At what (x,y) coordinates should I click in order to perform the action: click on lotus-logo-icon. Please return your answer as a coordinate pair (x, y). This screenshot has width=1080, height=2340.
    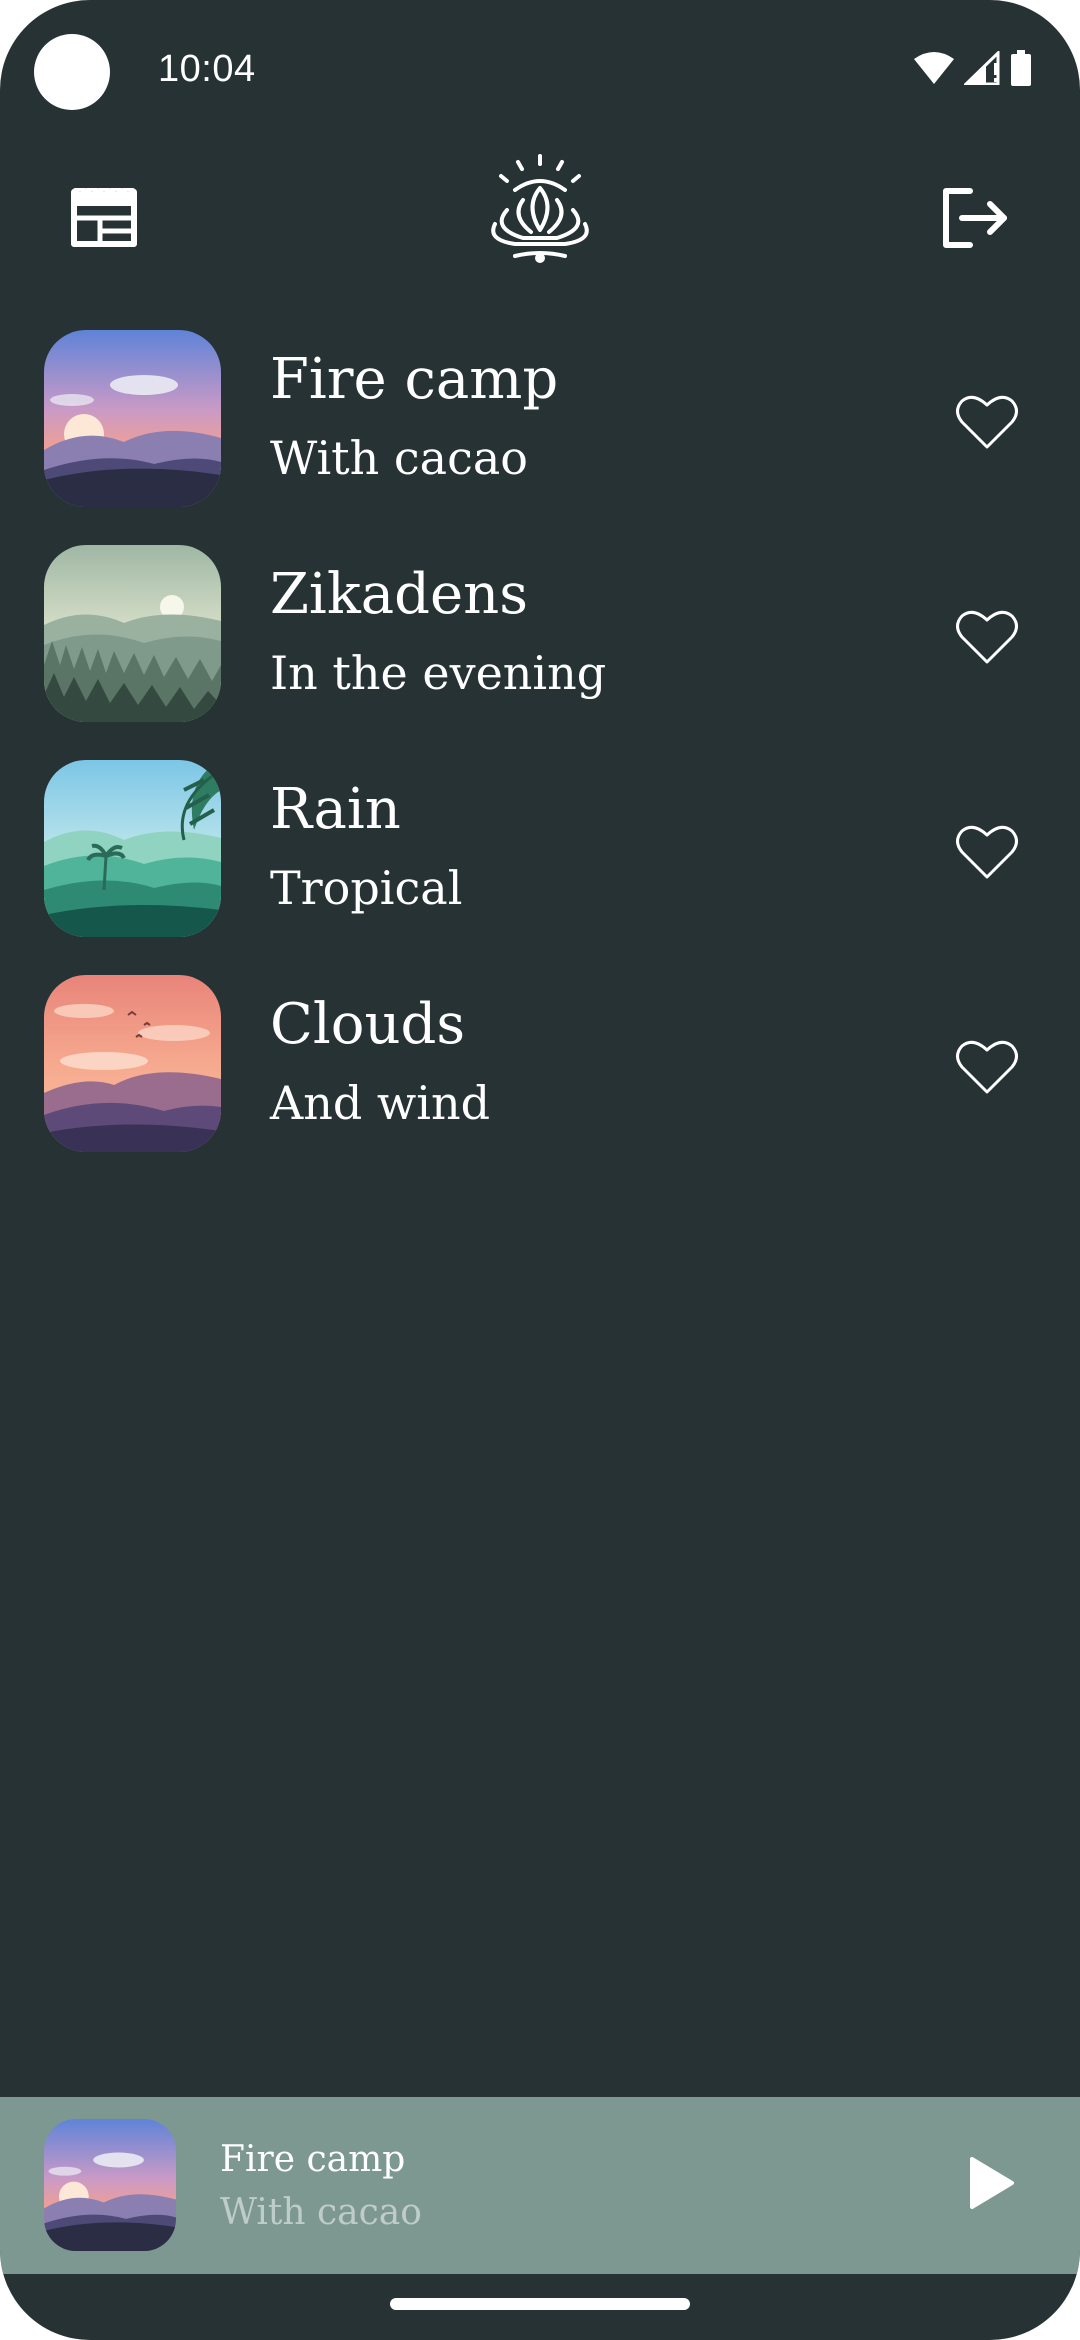
    Looking at the image, I should click on (540, 212).